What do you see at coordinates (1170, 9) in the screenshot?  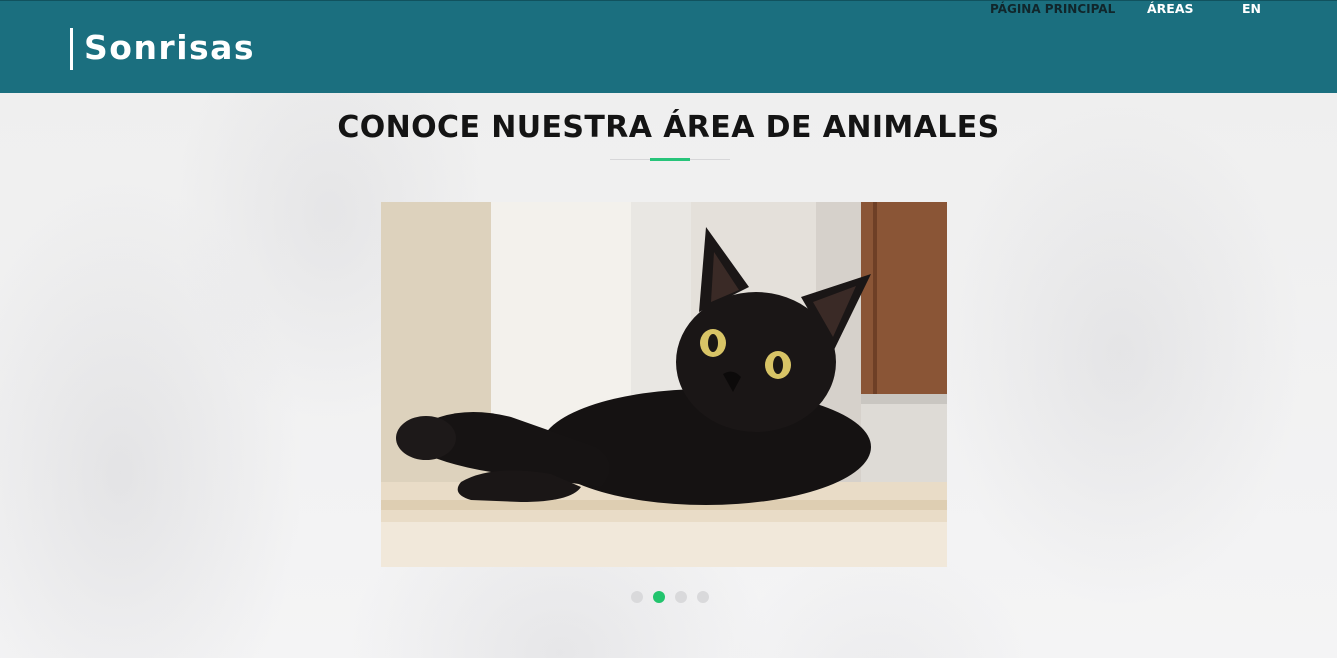 I see `nav-link-areas: ÁREAS` at bounding box center [1170, 9].